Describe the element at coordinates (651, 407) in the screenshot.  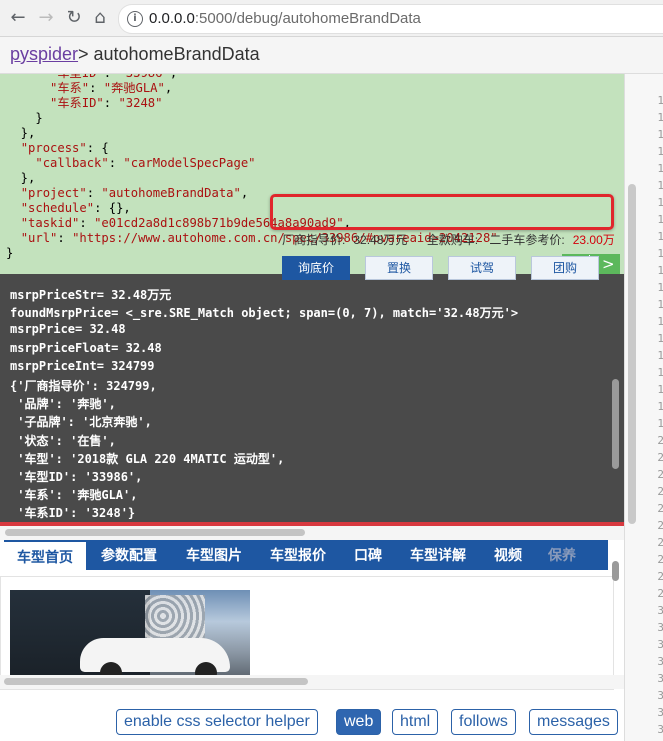
I see `line-number-gutter: 1 1 1 1 1 1 1 1 1 1 1 1 1 1 1 1 1 1 1 1 2 2 2 2 2 2 2 2 2 2 3 3 3 3 3 3 3 3` at that location.